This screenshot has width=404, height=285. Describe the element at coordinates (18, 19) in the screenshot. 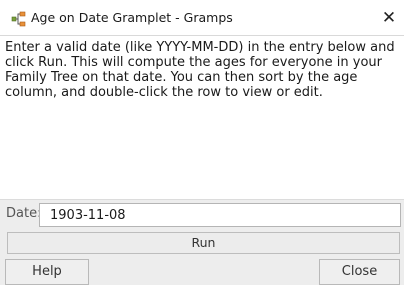

I see `gramps-tree-icon` at that location.